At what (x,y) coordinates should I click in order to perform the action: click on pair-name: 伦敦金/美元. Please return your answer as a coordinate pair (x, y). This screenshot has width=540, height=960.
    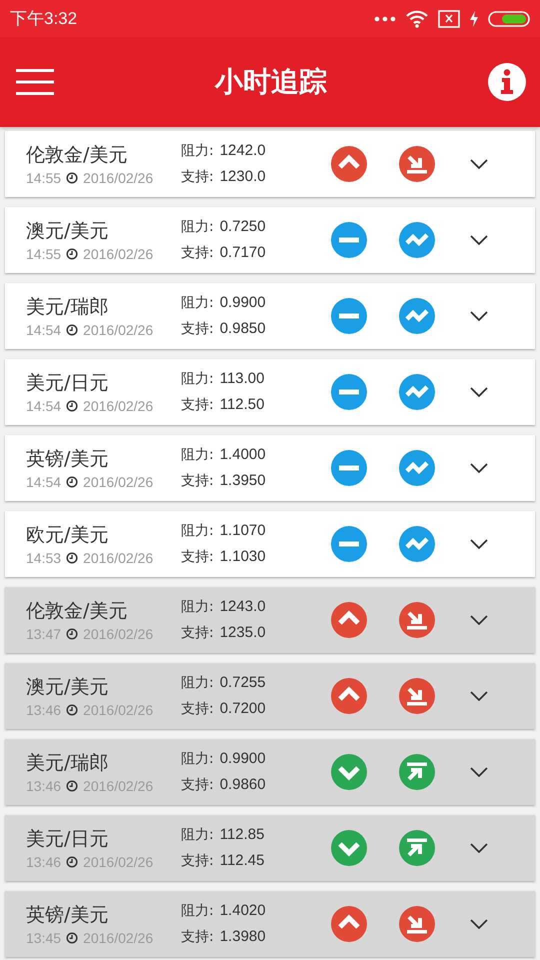
    Looking at the image, I should click on (77, 611).